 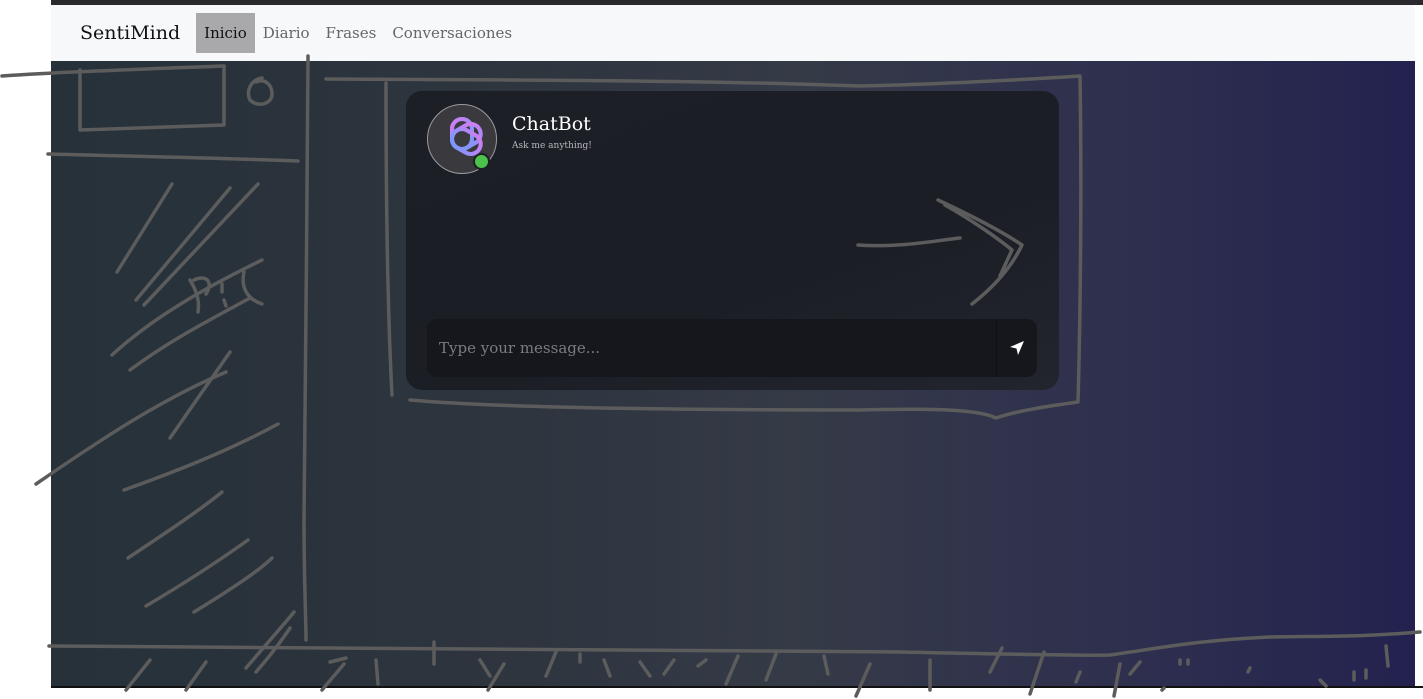 I want to click on nav-link-inicio: Inicio, so click(x=225, y=33).